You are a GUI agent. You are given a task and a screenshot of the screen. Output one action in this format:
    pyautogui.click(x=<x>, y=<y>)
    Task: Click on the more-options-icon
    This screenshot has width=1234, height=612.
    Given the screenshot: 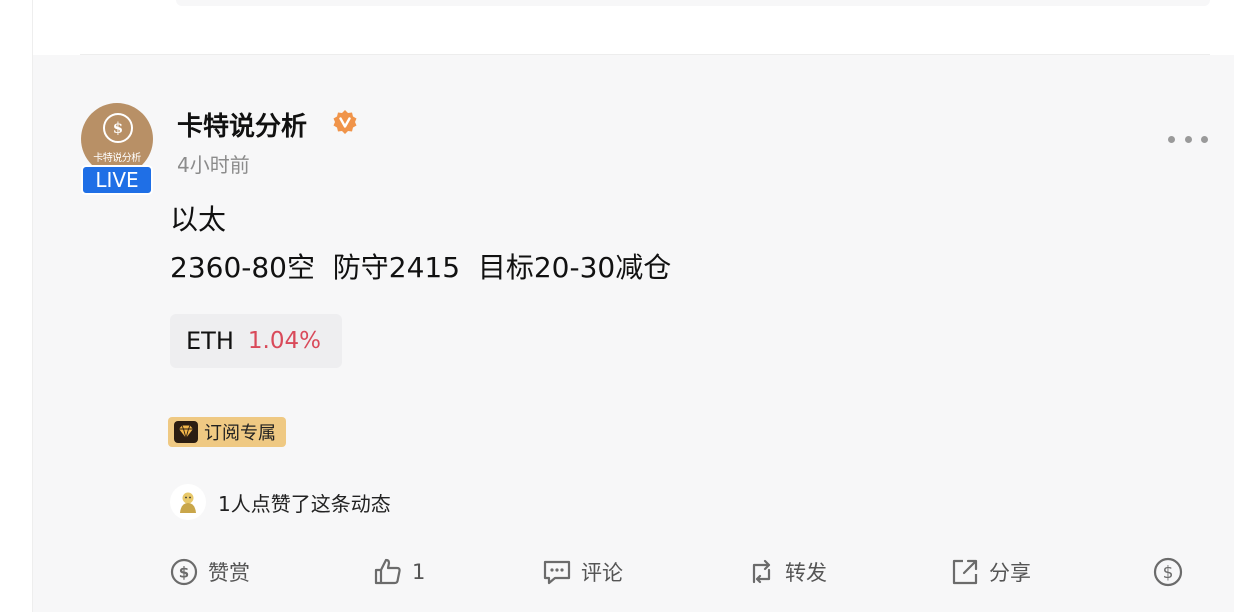 What is the action you would take?
    pyautogui.click(x=1188, y=139)
    